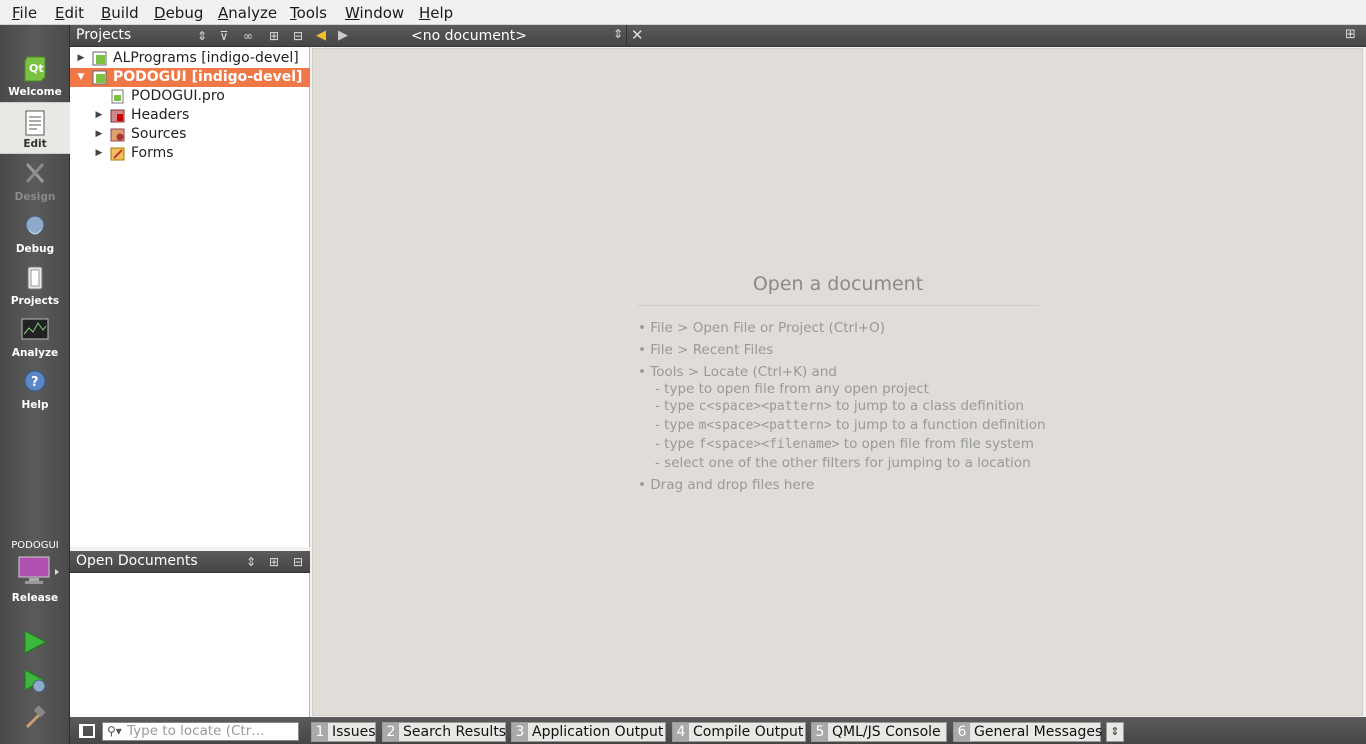 The height and width of the screenshot is (744, 1366). Describe the element at coordinates (35, 353) in the screenshot. I see `mode-analyze-label: Analyze` at that location.